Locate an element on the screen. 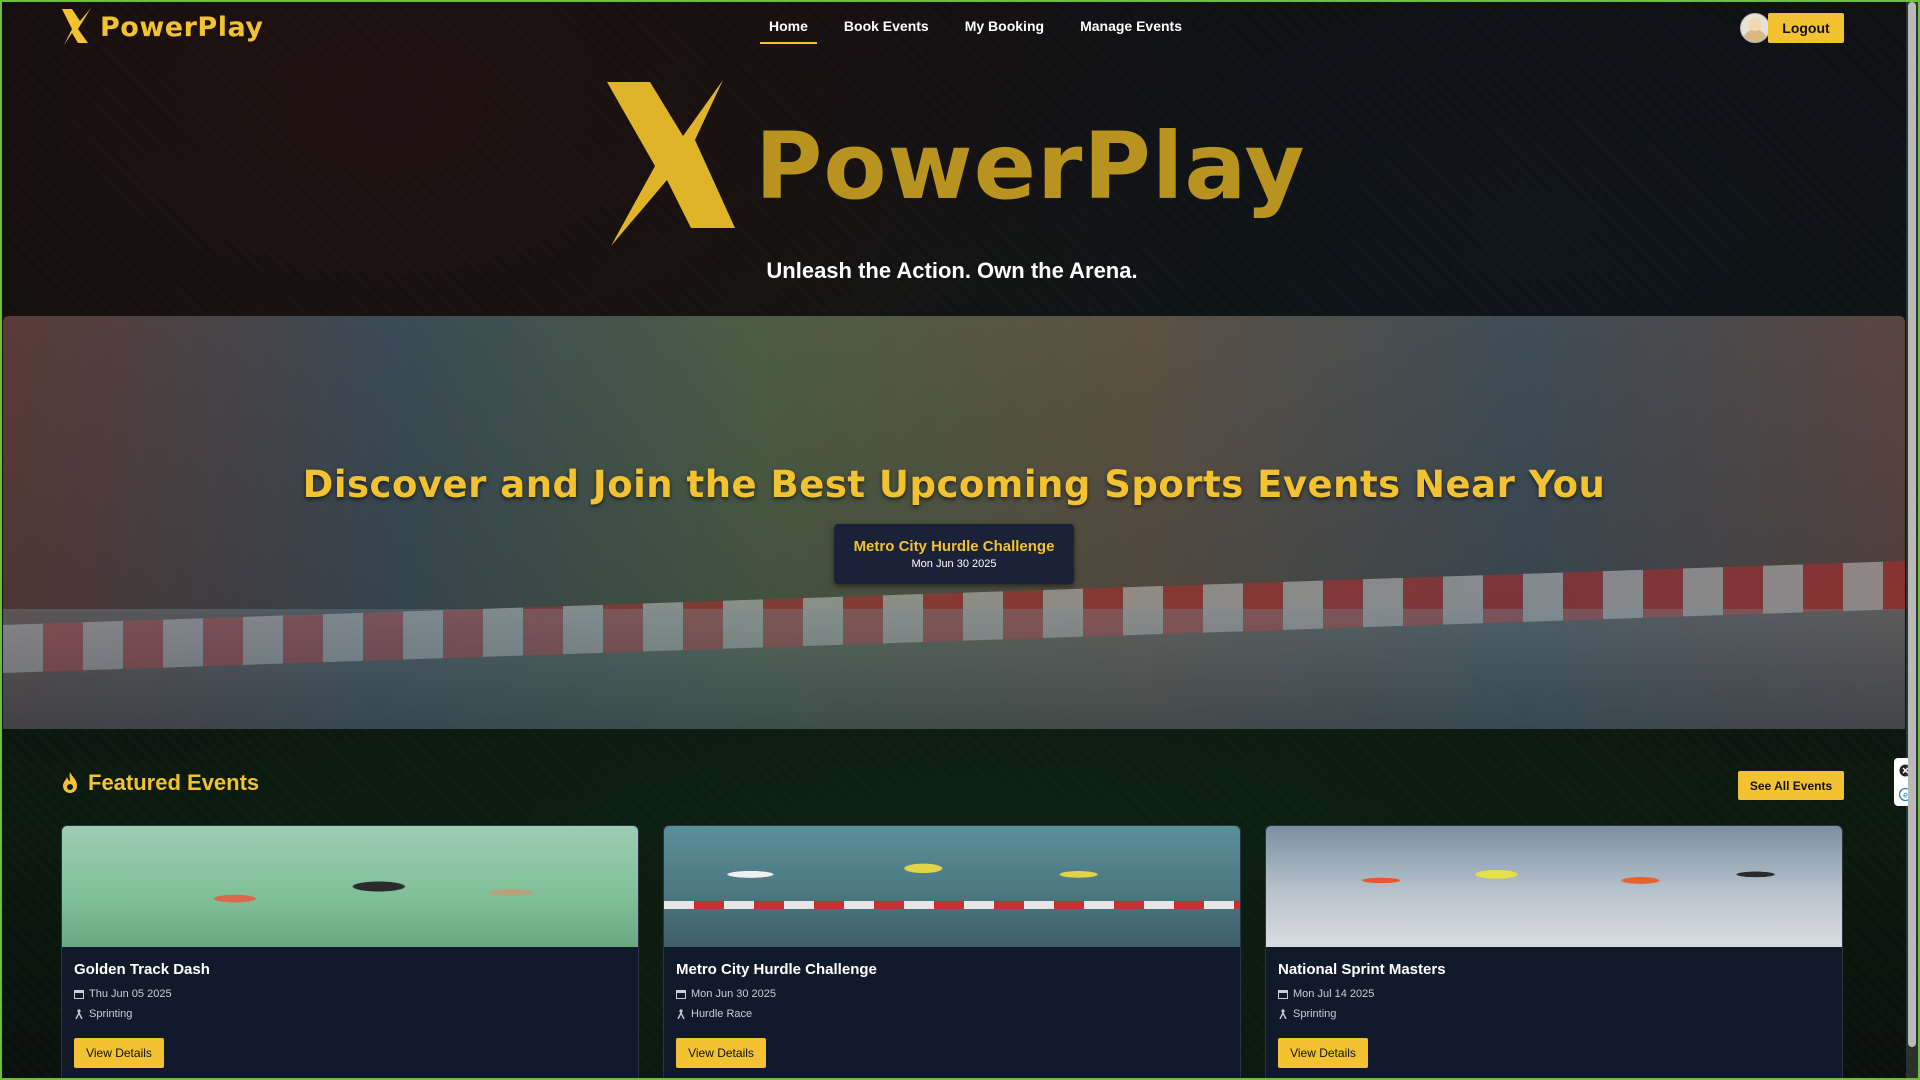 Image resolution: width=1920 pixels, height=1080 pixels. brand: PowerPlay is located at coordinates (161, 27).